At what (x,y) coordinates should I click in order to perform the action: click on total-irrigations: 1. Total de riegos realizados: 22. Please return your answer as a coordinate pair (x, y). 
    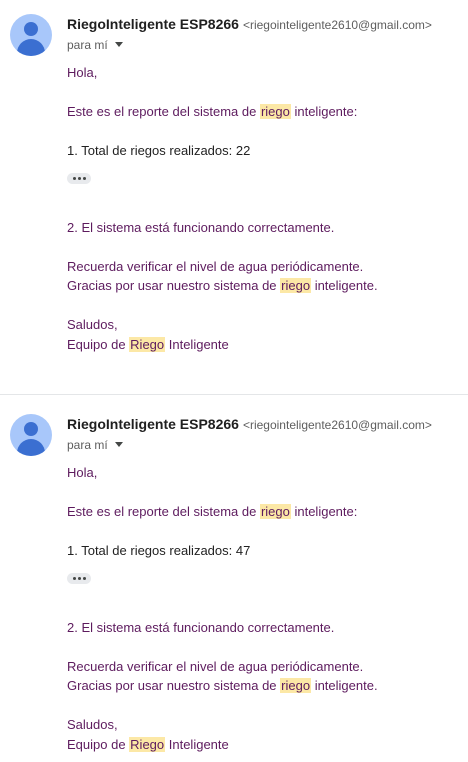
    Looking at the image, I should click on (159, 150).